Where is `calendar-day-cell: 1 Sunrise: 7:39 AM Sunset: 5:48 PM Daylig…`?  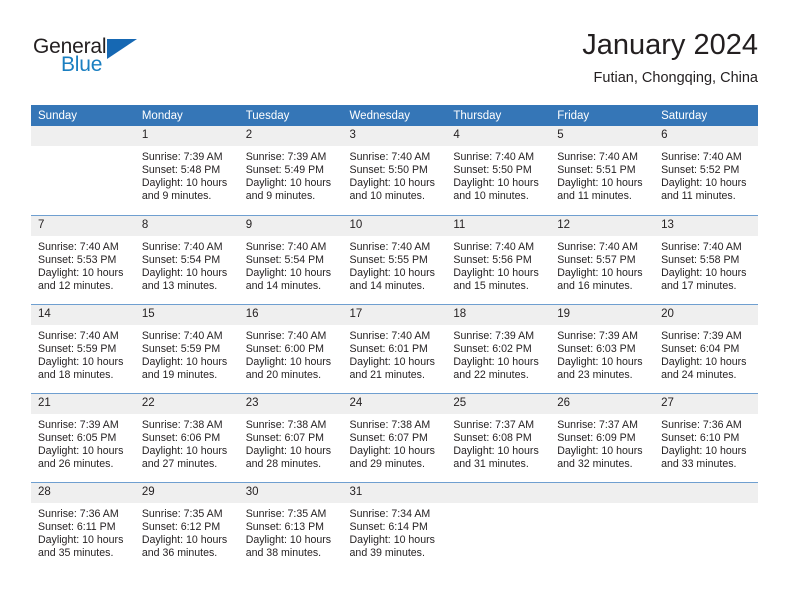 calendar-day-cell: 1 Sunrise: 7:39 AM Sunset: 5:48 PM Daylig… is located at coordinates (186, 170).